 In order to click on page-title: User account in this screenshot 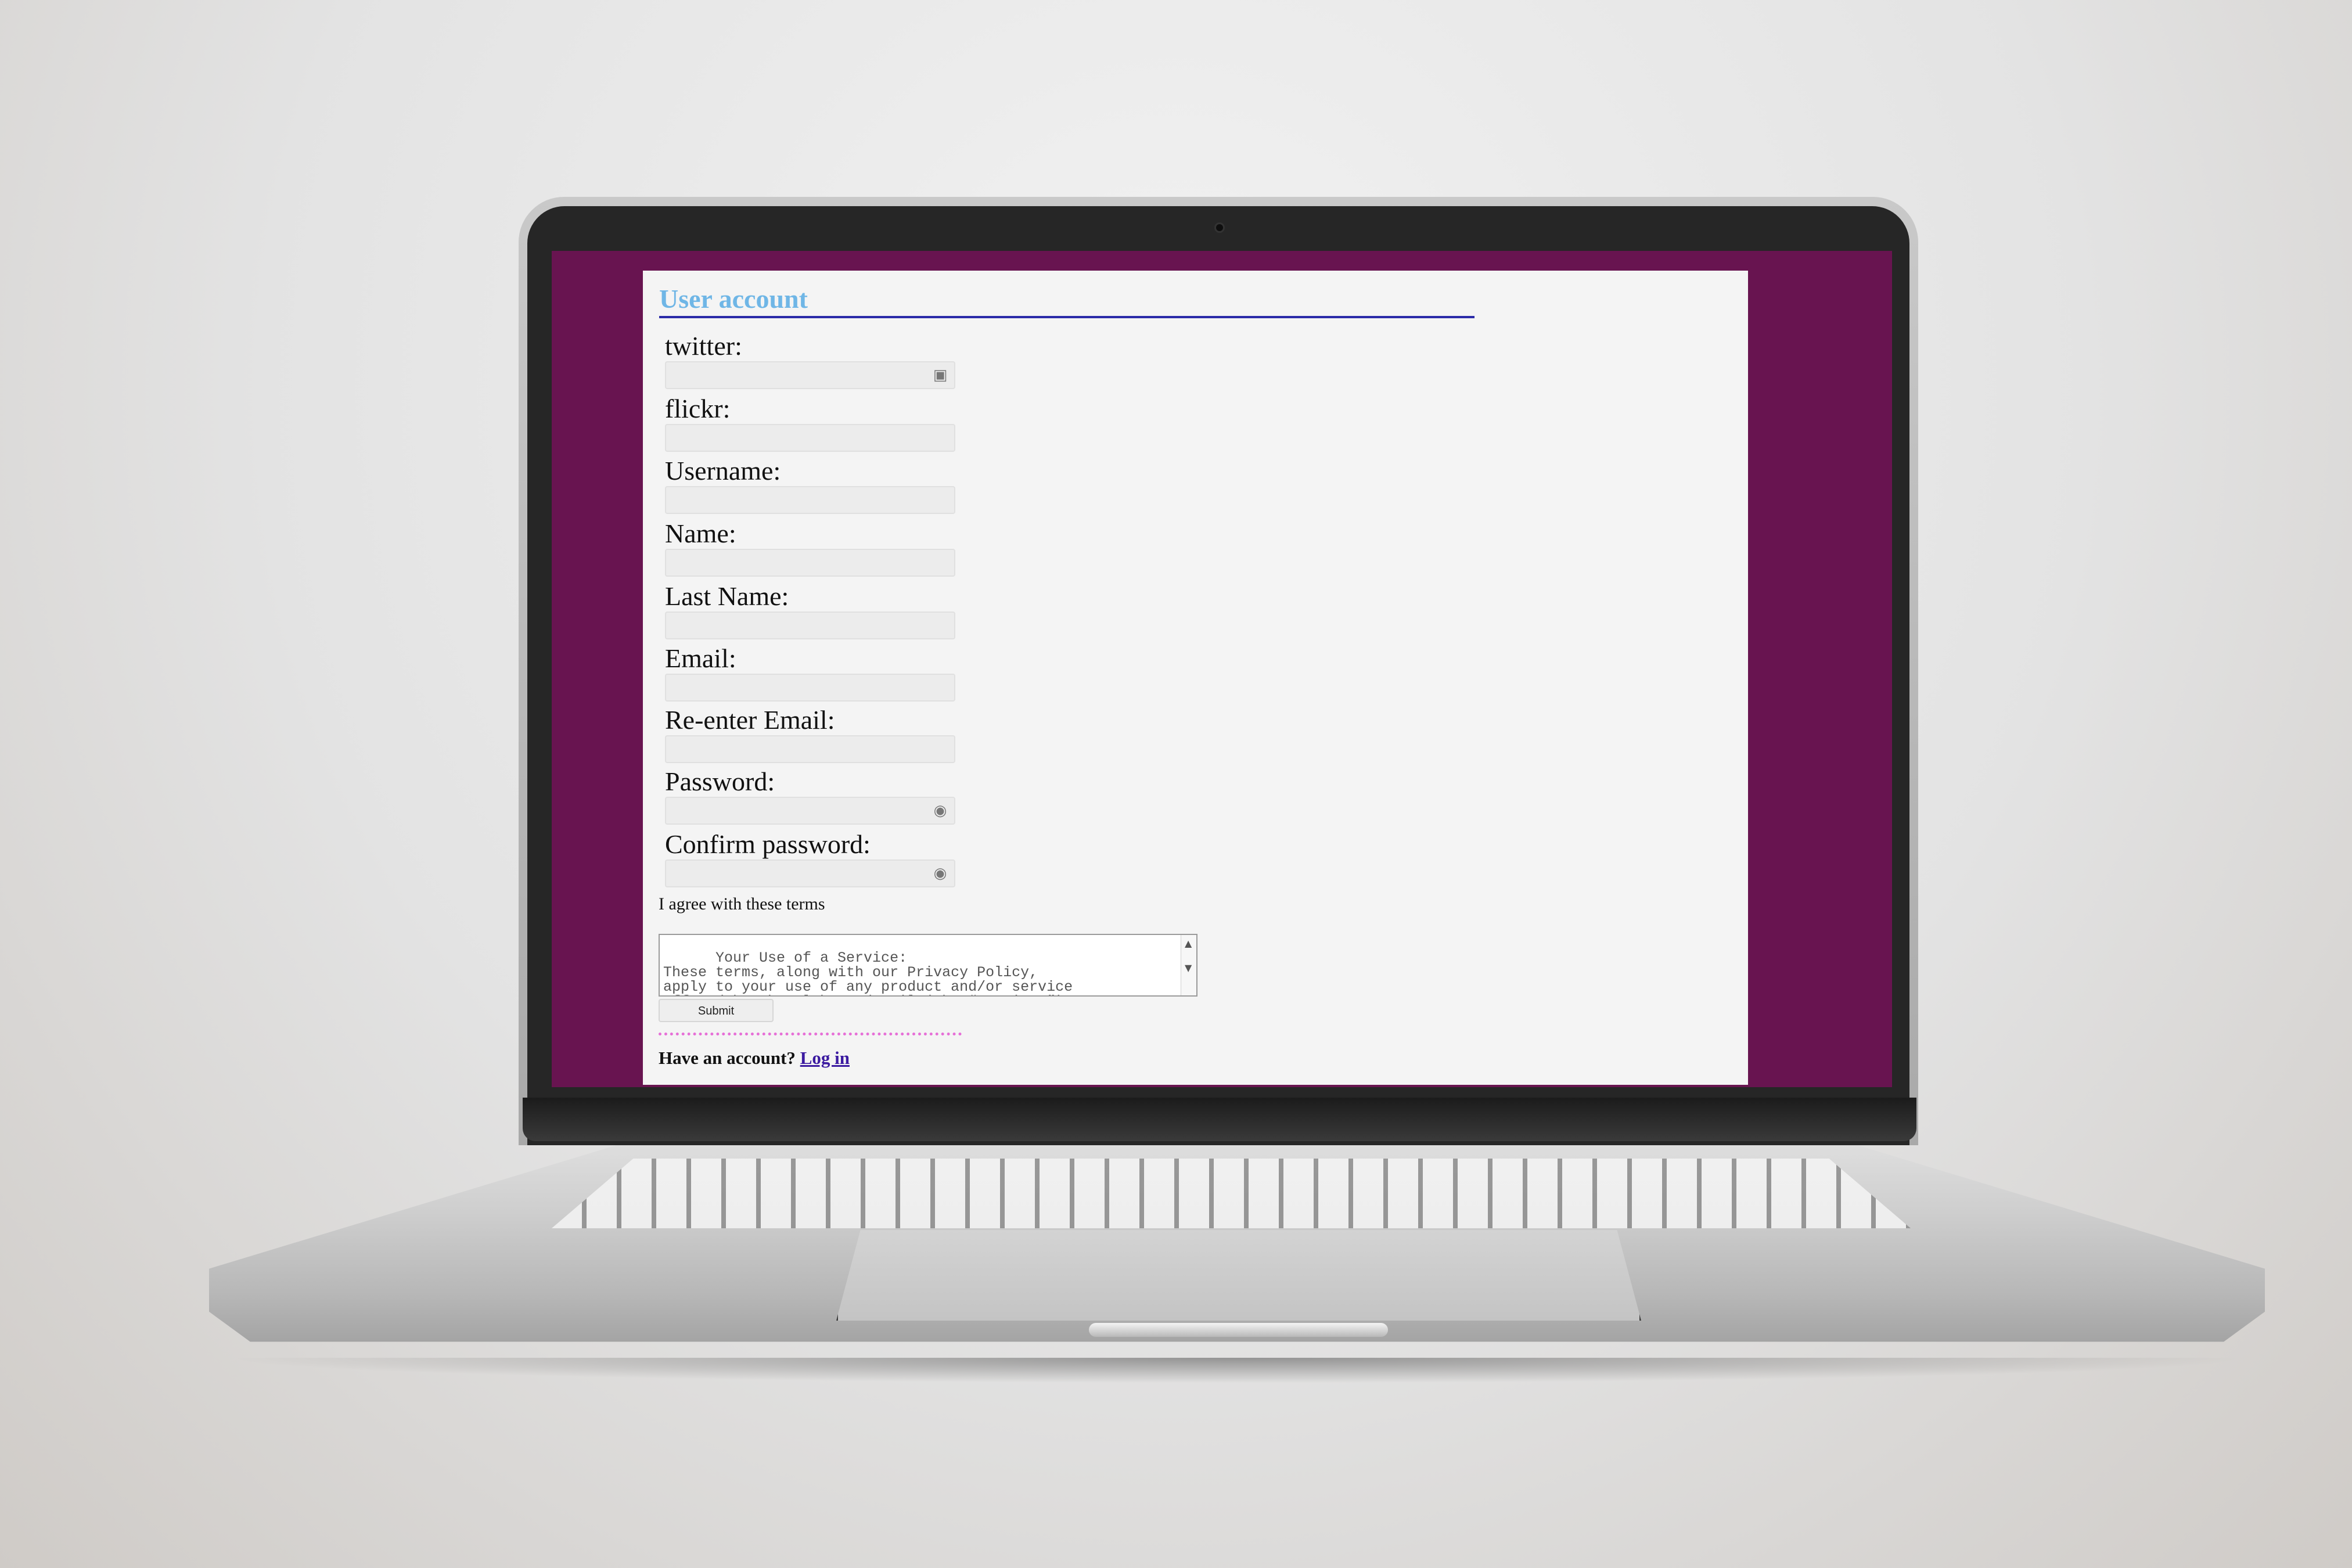, I will do `click(1067, 301)`.